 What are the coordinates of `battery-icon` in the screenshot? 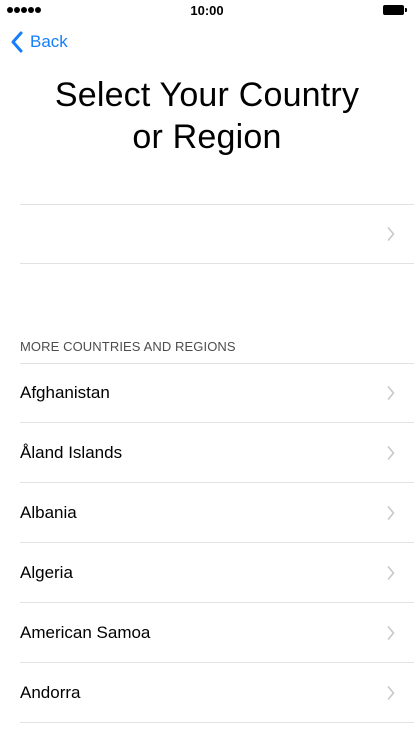 It's located at (395, 10).